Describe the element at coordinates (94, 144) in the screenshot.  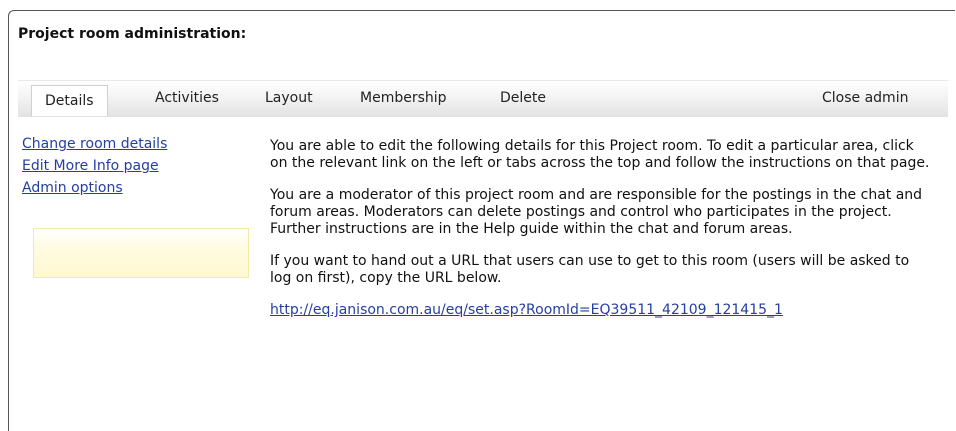
I see `change-room-details-link: Change room details` at that location.